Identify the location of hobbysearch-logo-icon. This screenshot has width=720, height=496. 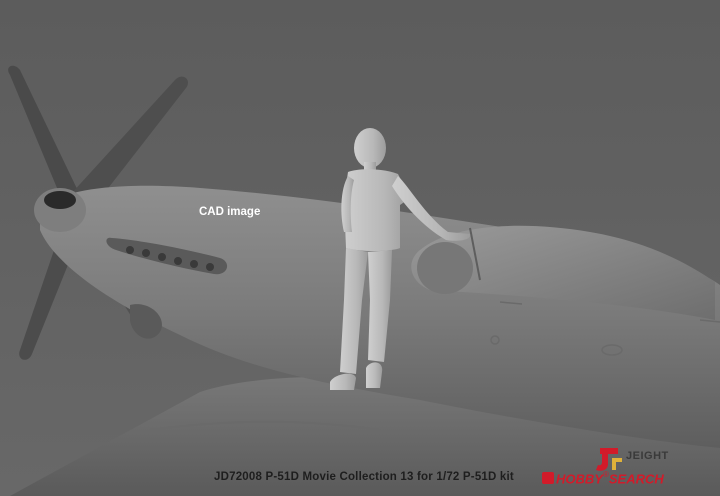
(548, 478).